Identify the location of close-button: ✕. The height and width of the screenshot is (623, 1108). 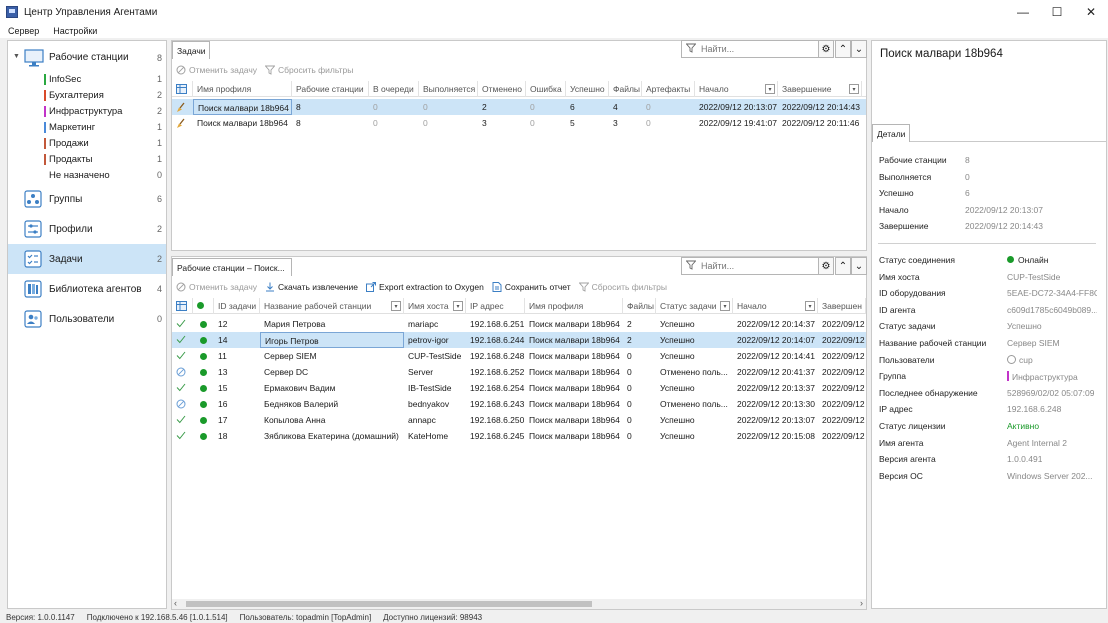
(1091, 12).